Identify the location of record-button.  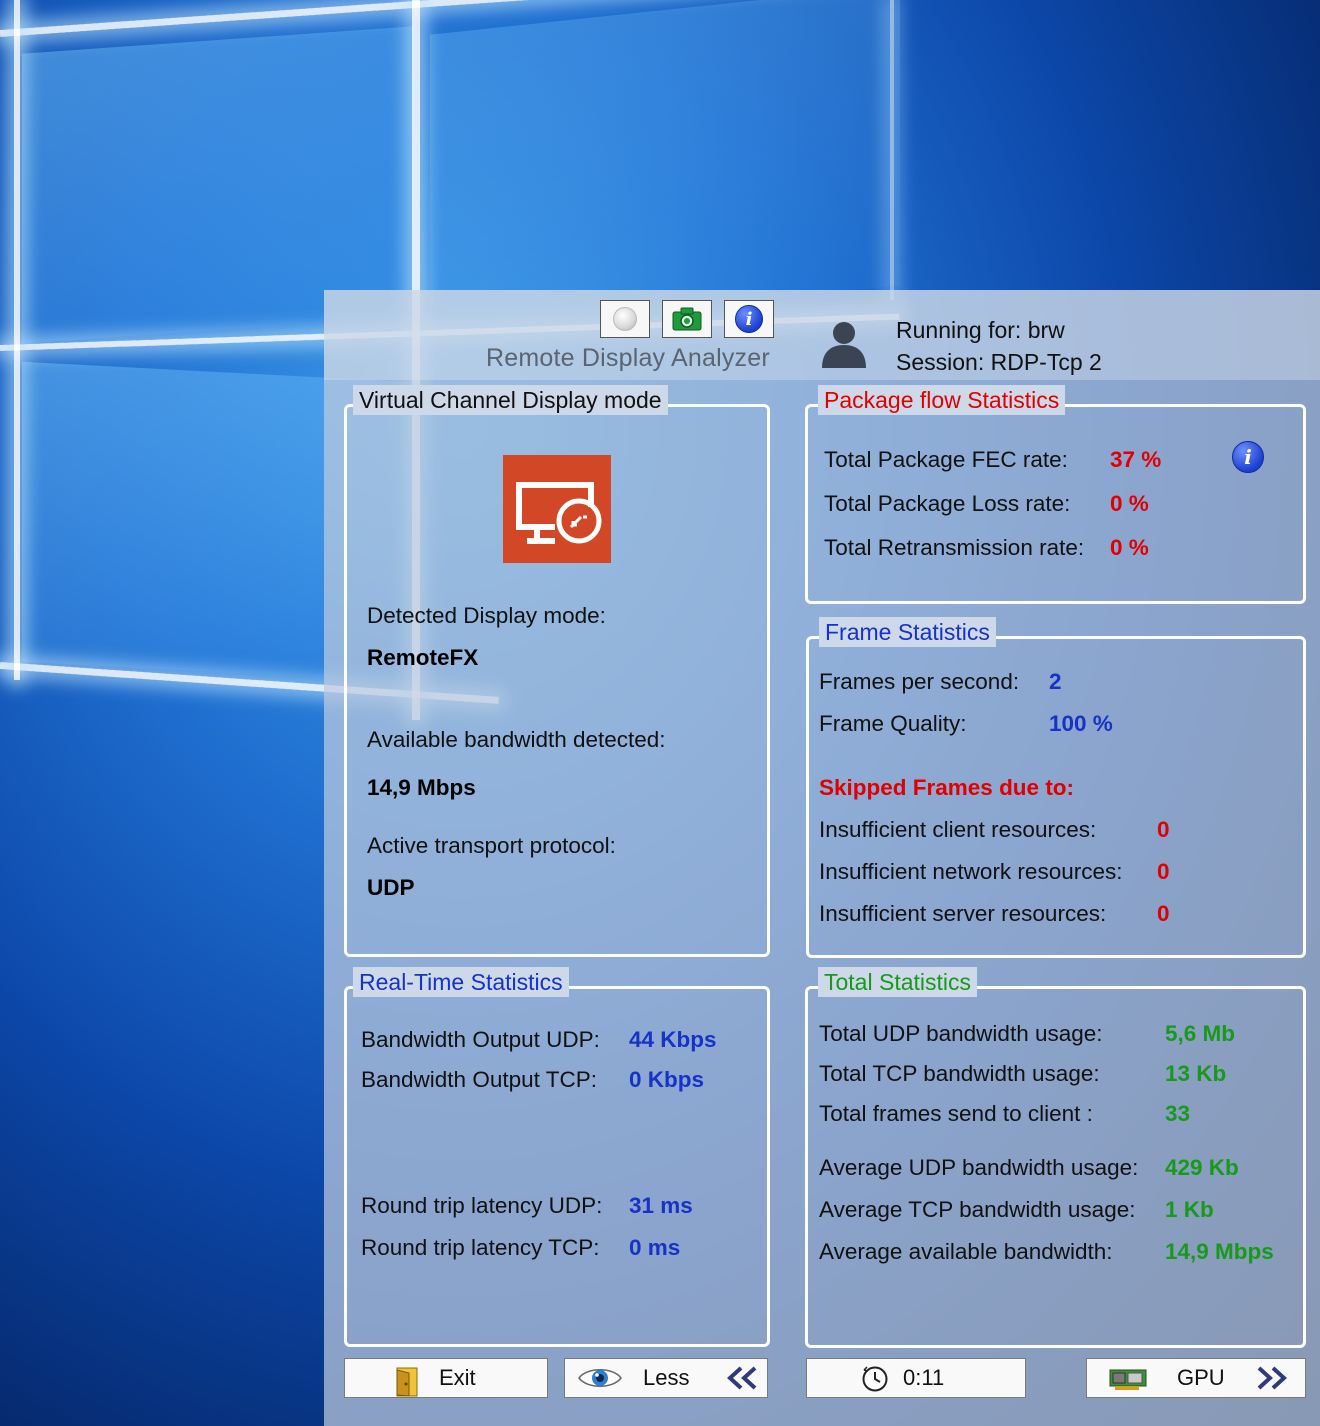
(625, 319).